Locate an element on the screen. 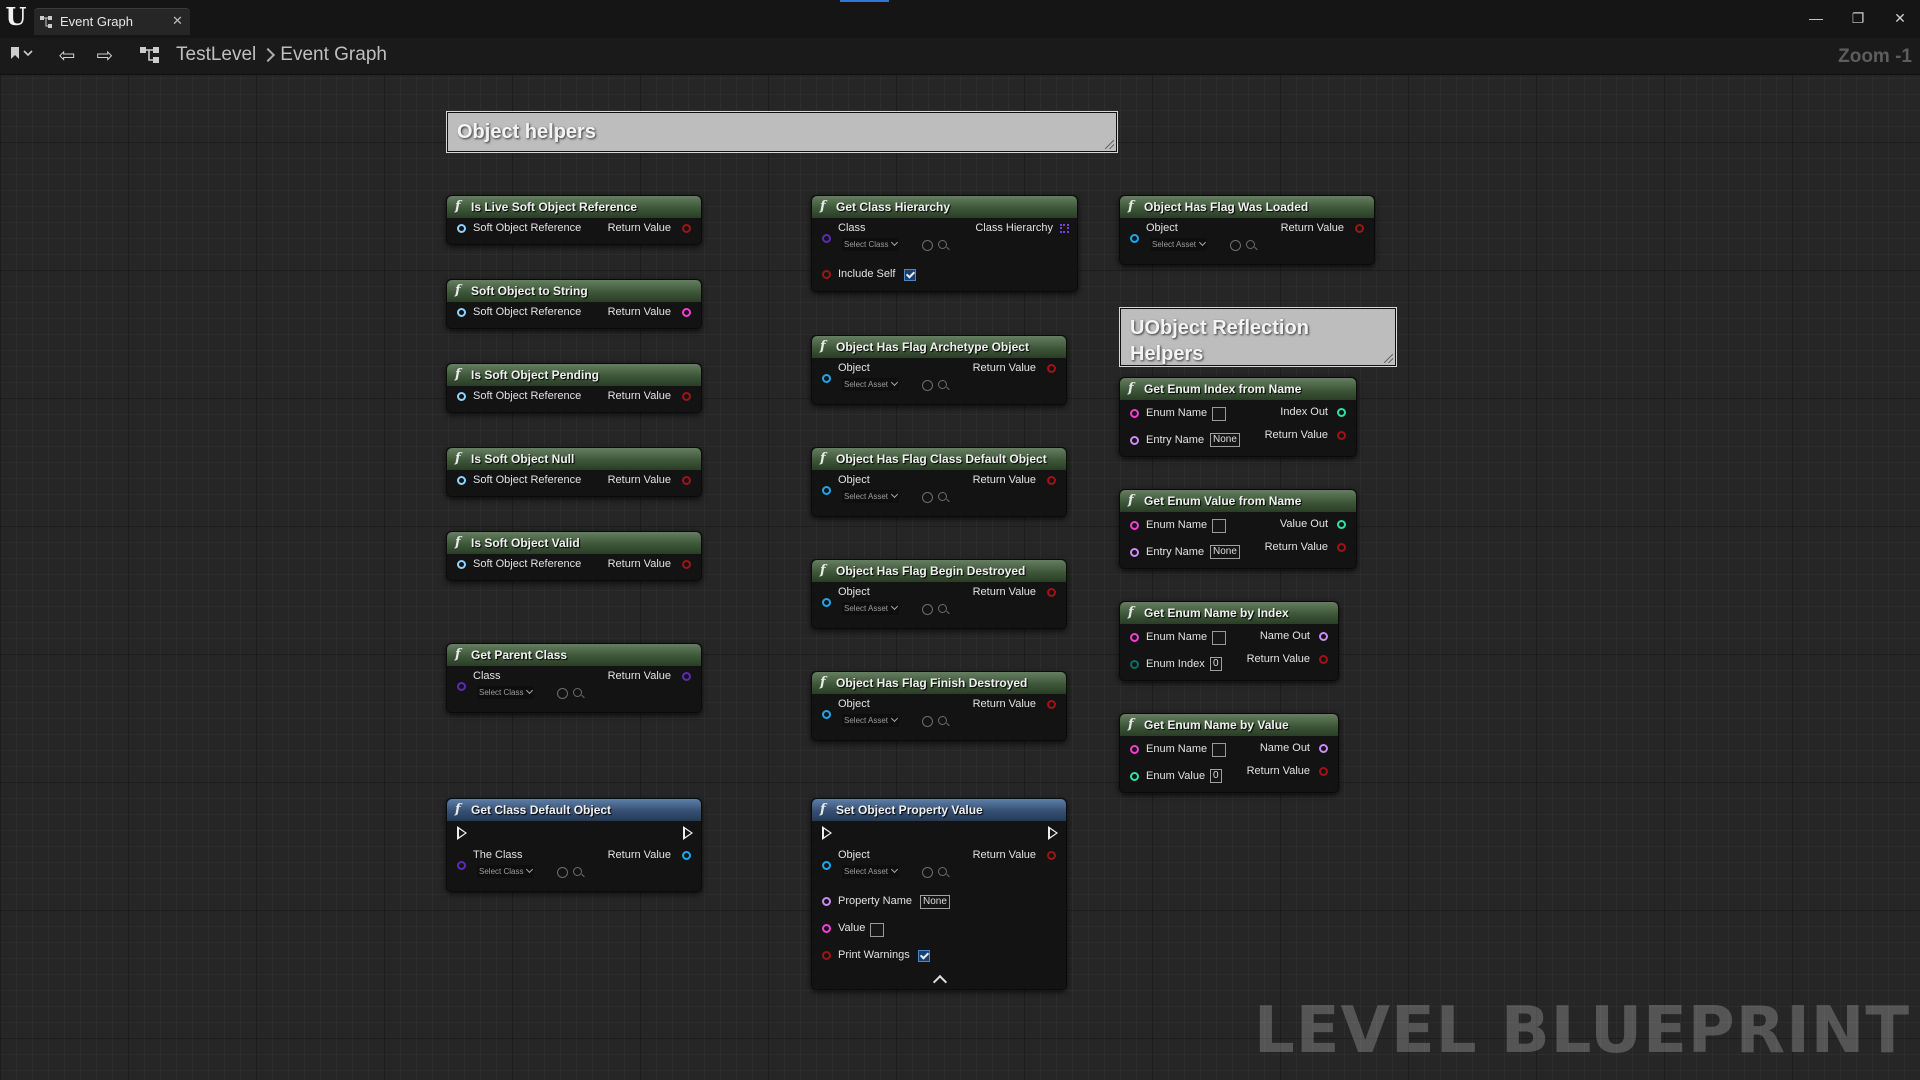 This screenshot has width=1920, height=1080. enum-value-field: 0 is located at coordinates (1216, 776).